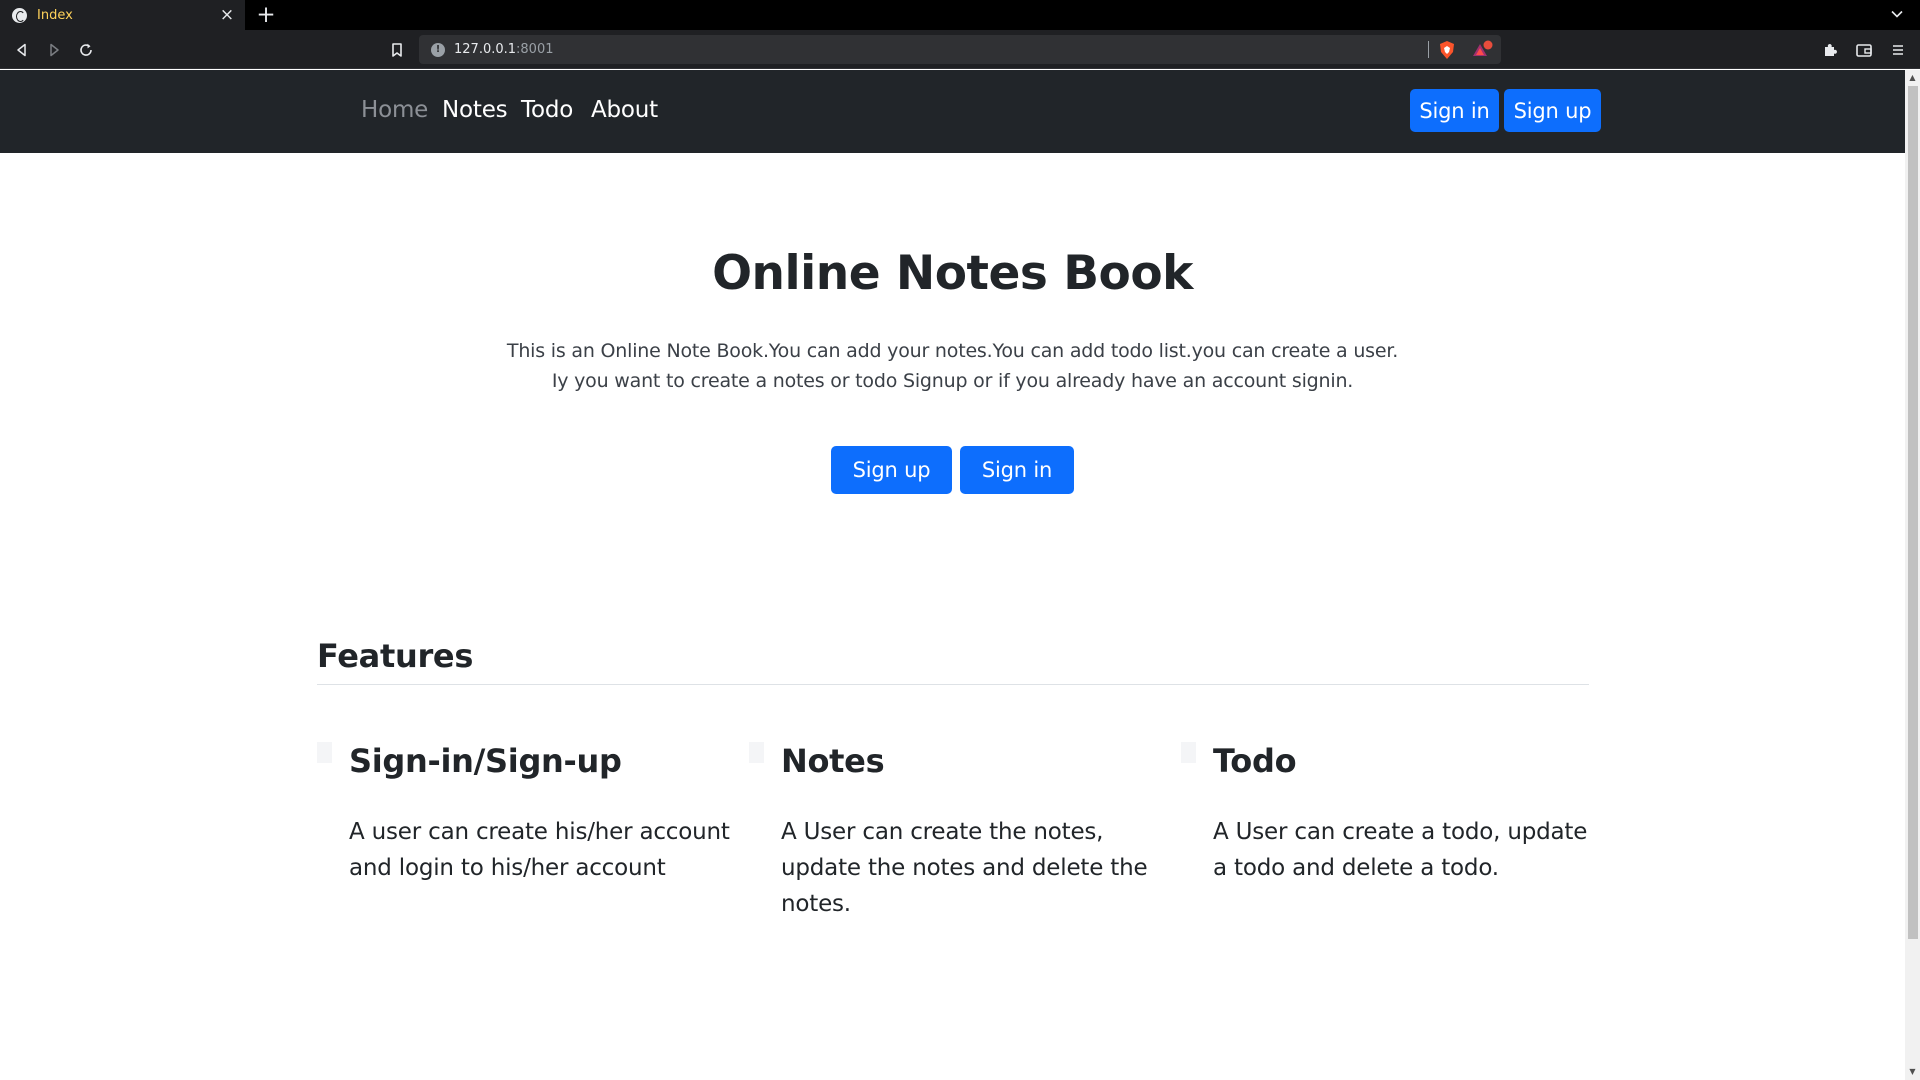 The height and width of the screenshot is (1080, 1920). I want to click on hero-signup-button: Sign up, so click(891, 470).